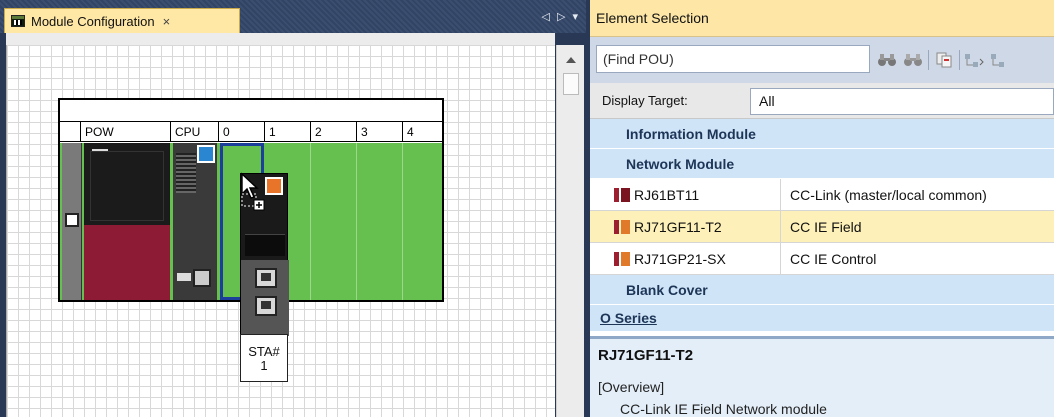  What do you see at coordinates (902, 101) in the screenshot?
I see `display-target-select: All` at bounding box center [902, 101].